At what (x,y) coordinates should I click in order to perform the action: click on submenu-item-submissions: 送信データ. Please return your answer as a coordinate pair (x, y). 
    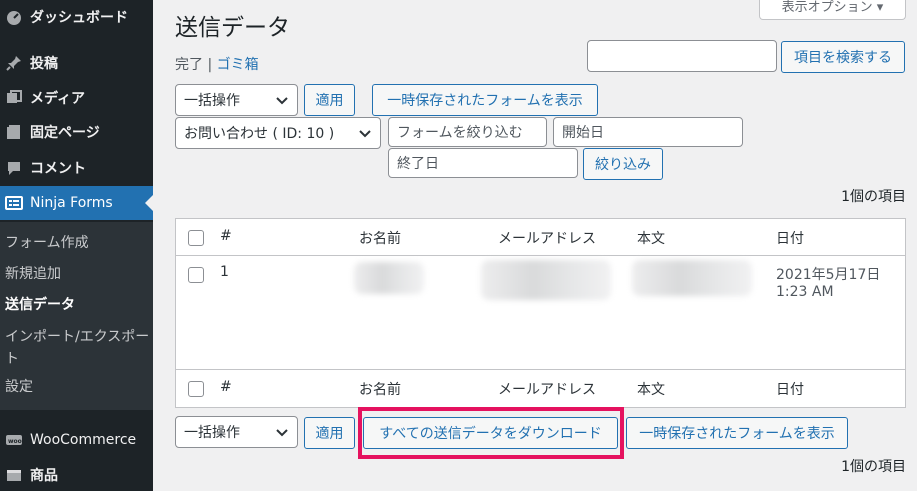
    Looking at the image, I should click on (77, 305).